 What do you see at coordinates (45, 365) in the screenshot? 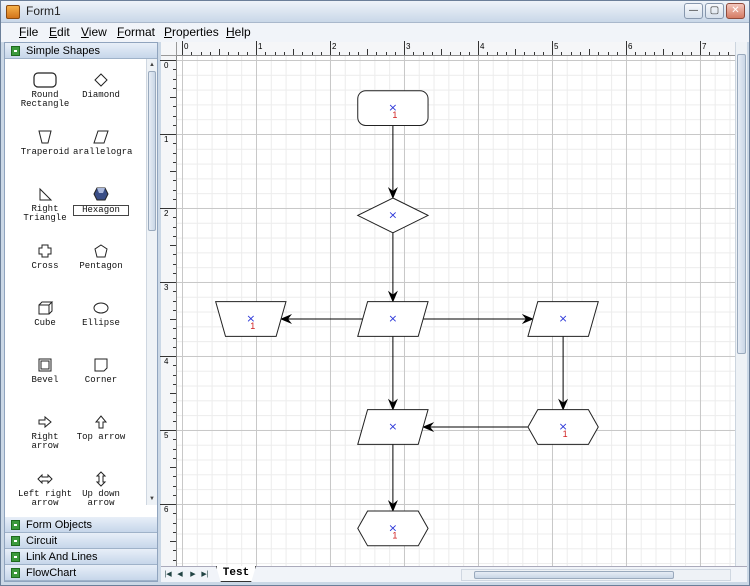
I see `bevel-icon` at bounding box center [45, 365].